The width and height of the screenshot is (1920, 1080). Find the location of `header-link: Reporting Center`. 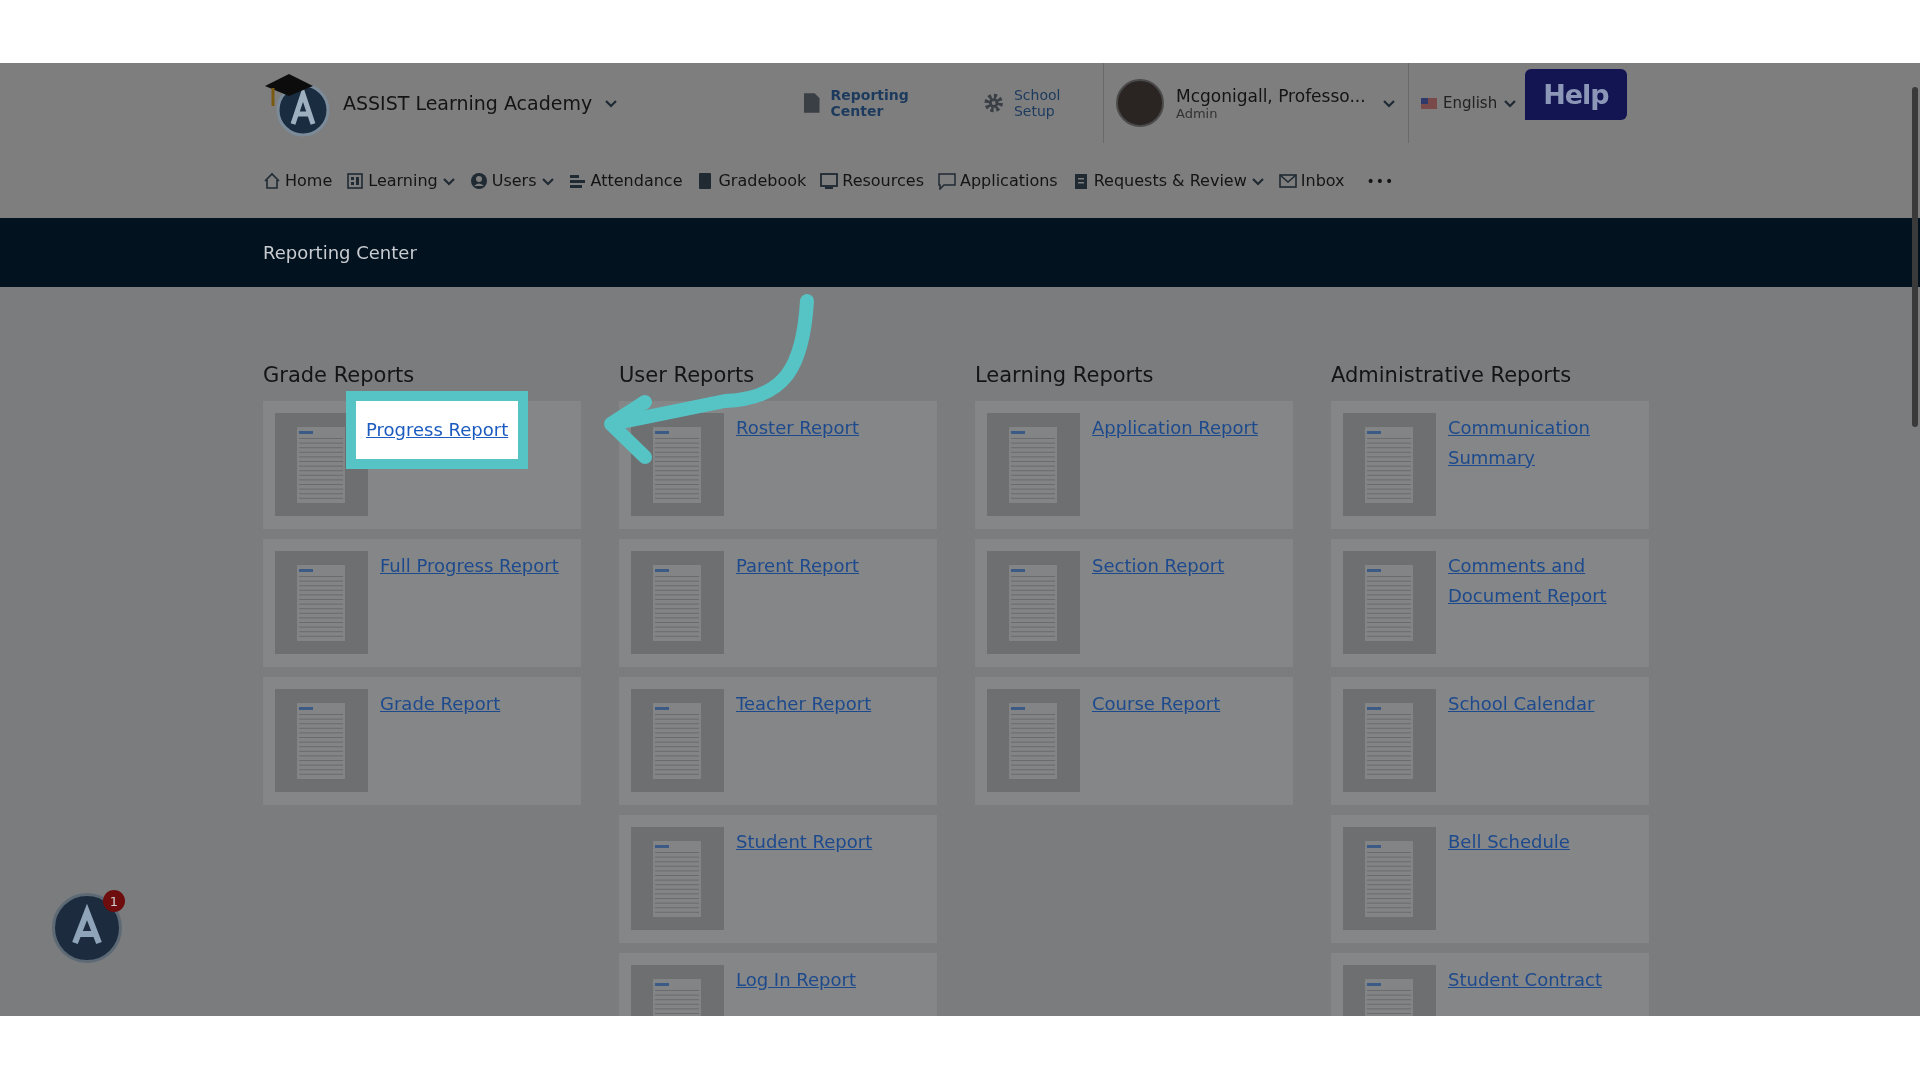

header-link: Reporting Center is located at coordinates (883, 103).